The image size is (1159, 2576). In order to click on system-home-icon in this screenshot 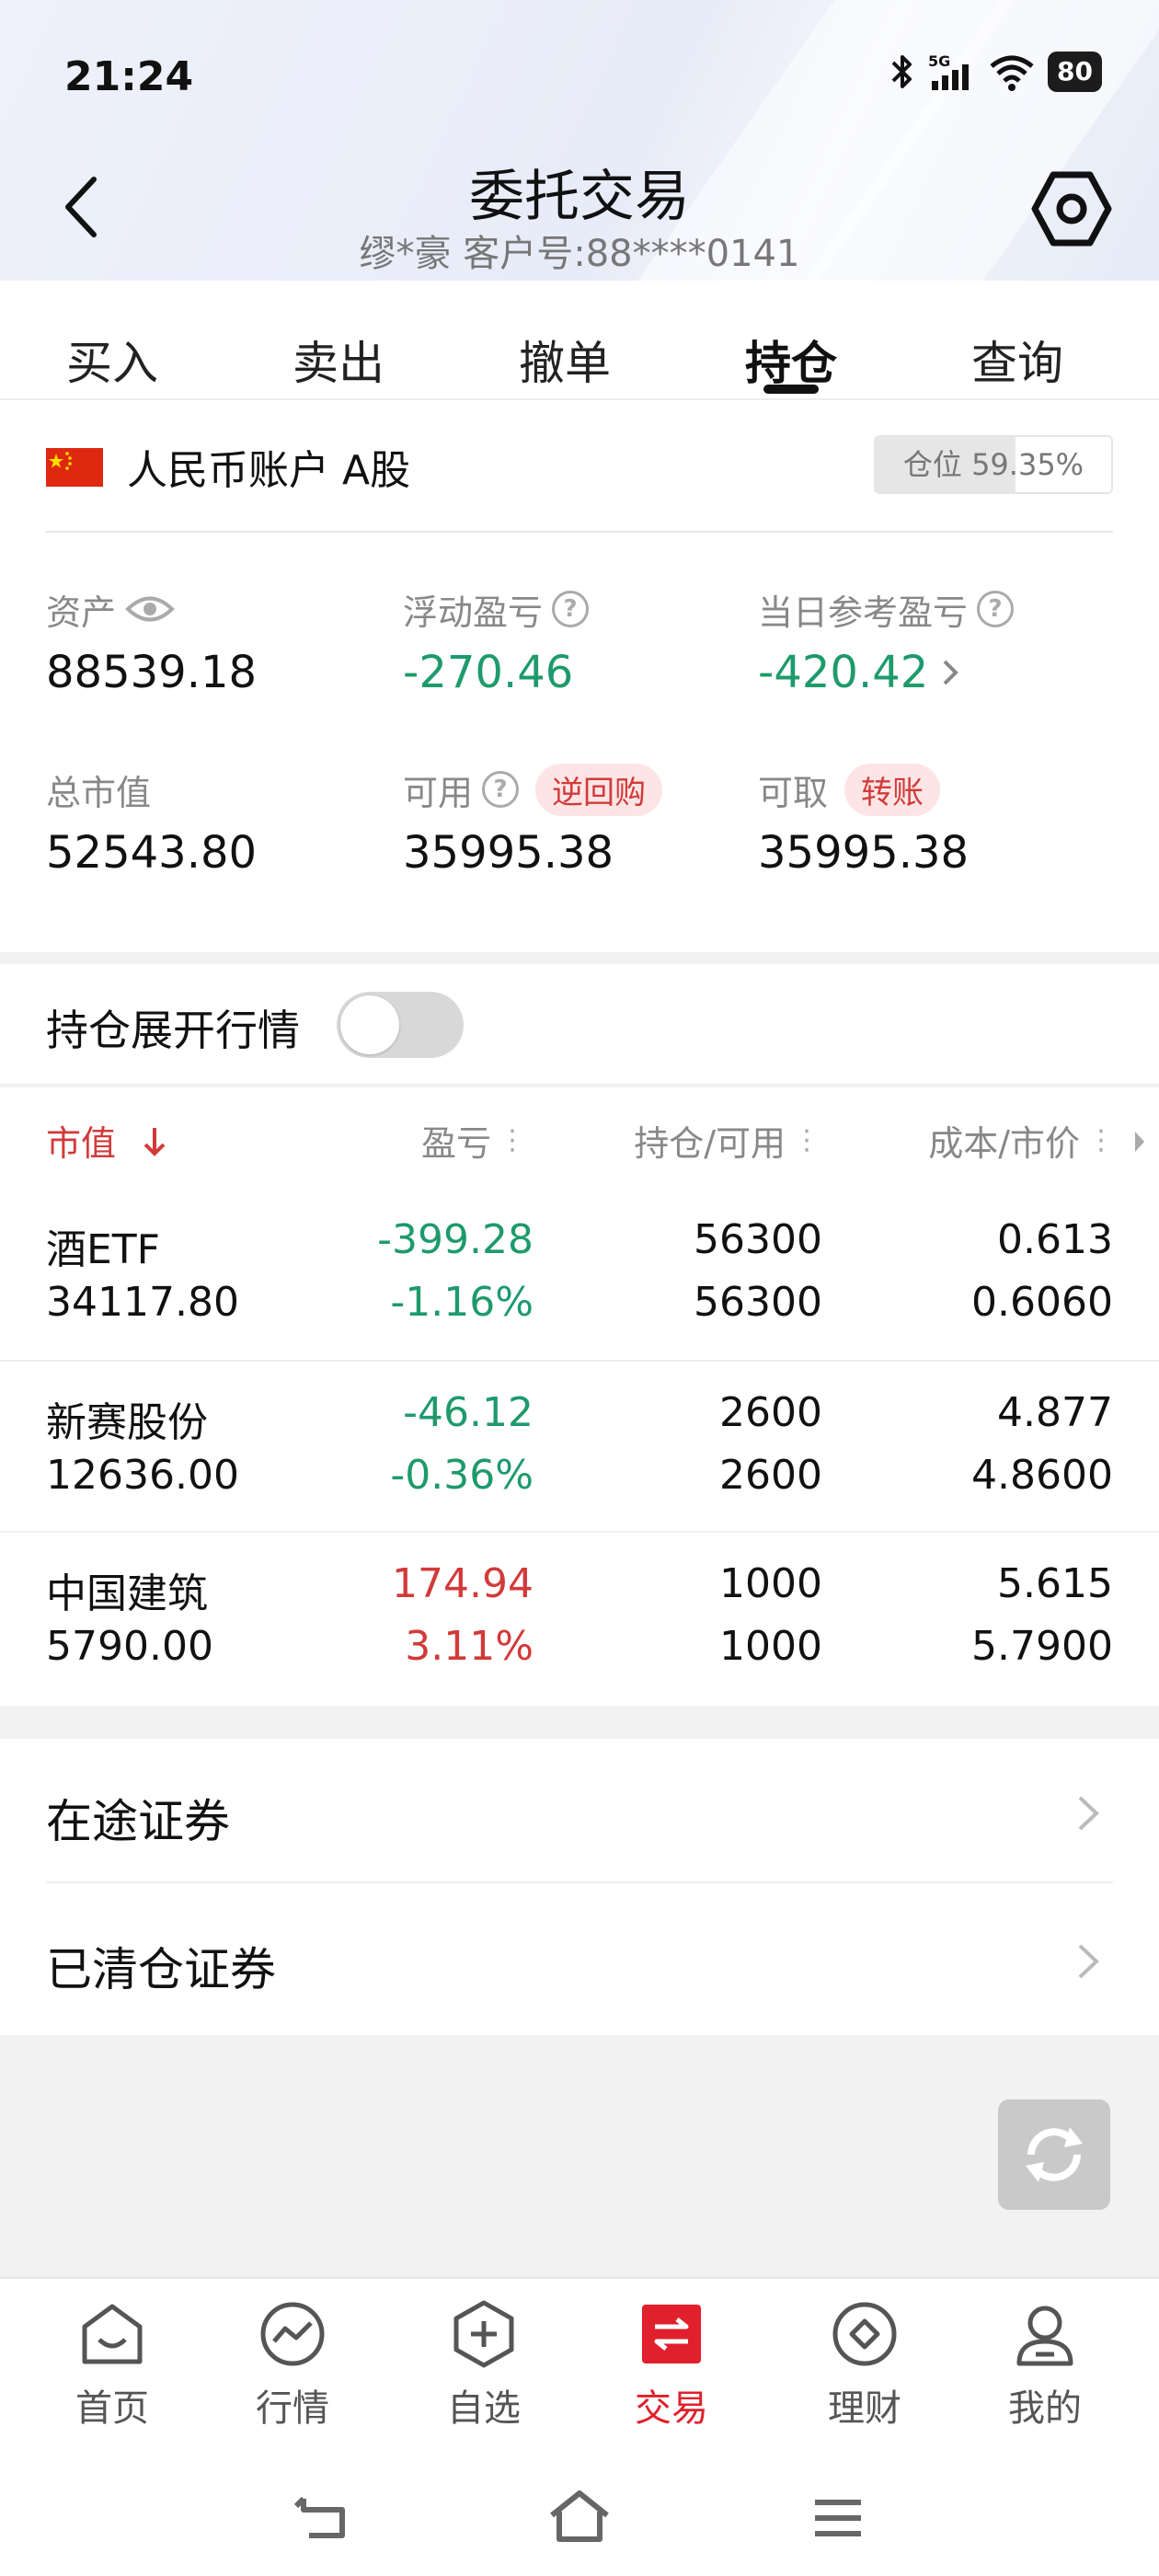, I will do `click(579, 2518)`.